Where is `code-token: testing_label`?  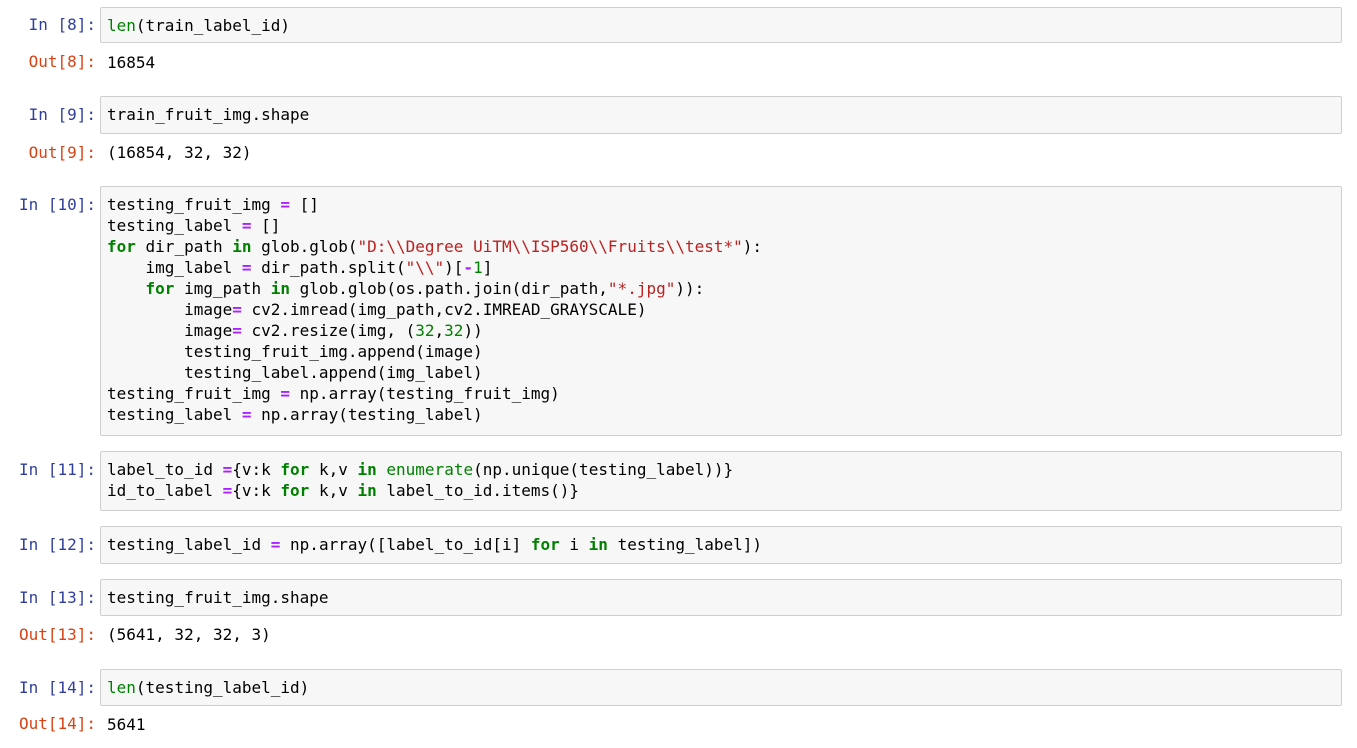
code-token: testing_label is located at coordinates (174, 225).